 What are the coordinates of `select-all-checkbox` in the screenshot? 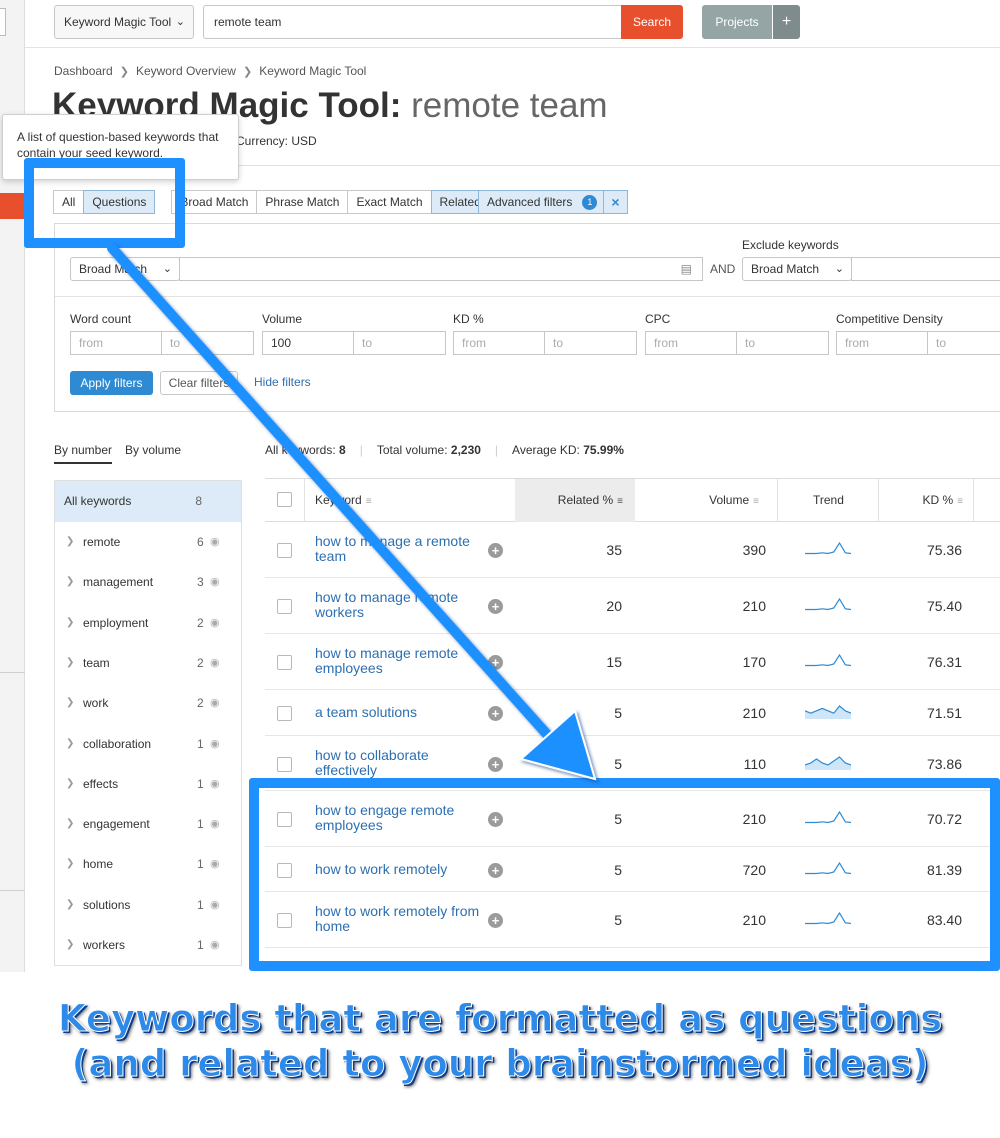 It's located at (284, 499).